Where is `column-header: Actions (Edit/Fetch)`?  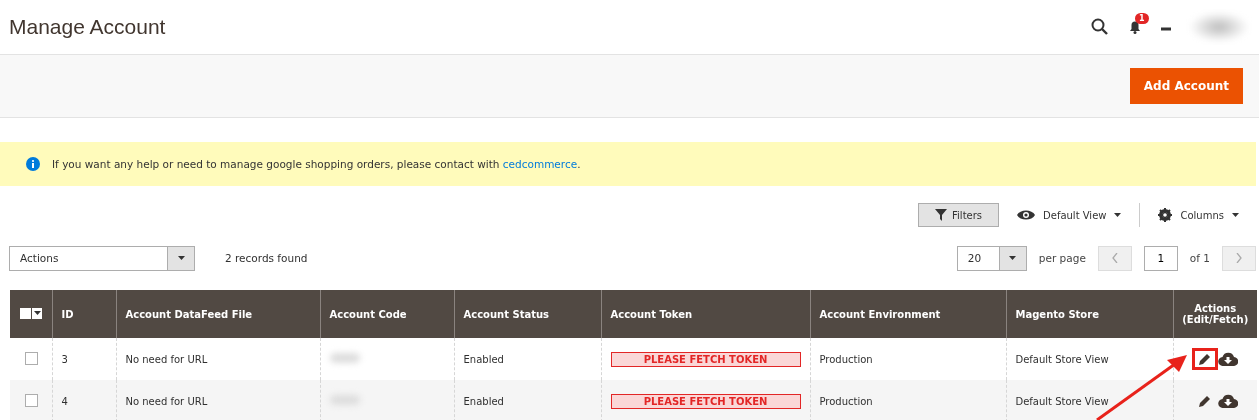 column-header: Actions (Edit/Fetch) is located at coordinates (1215, 314).